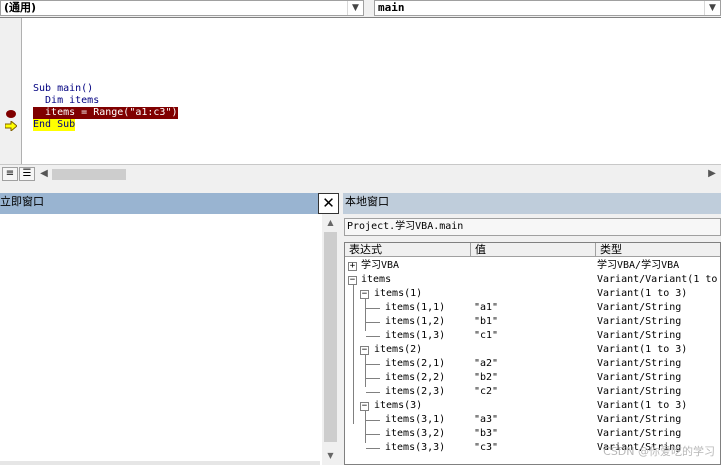 The image size is (721, 465). I want to click on expression-label: items(1,3), so click(415, 335).